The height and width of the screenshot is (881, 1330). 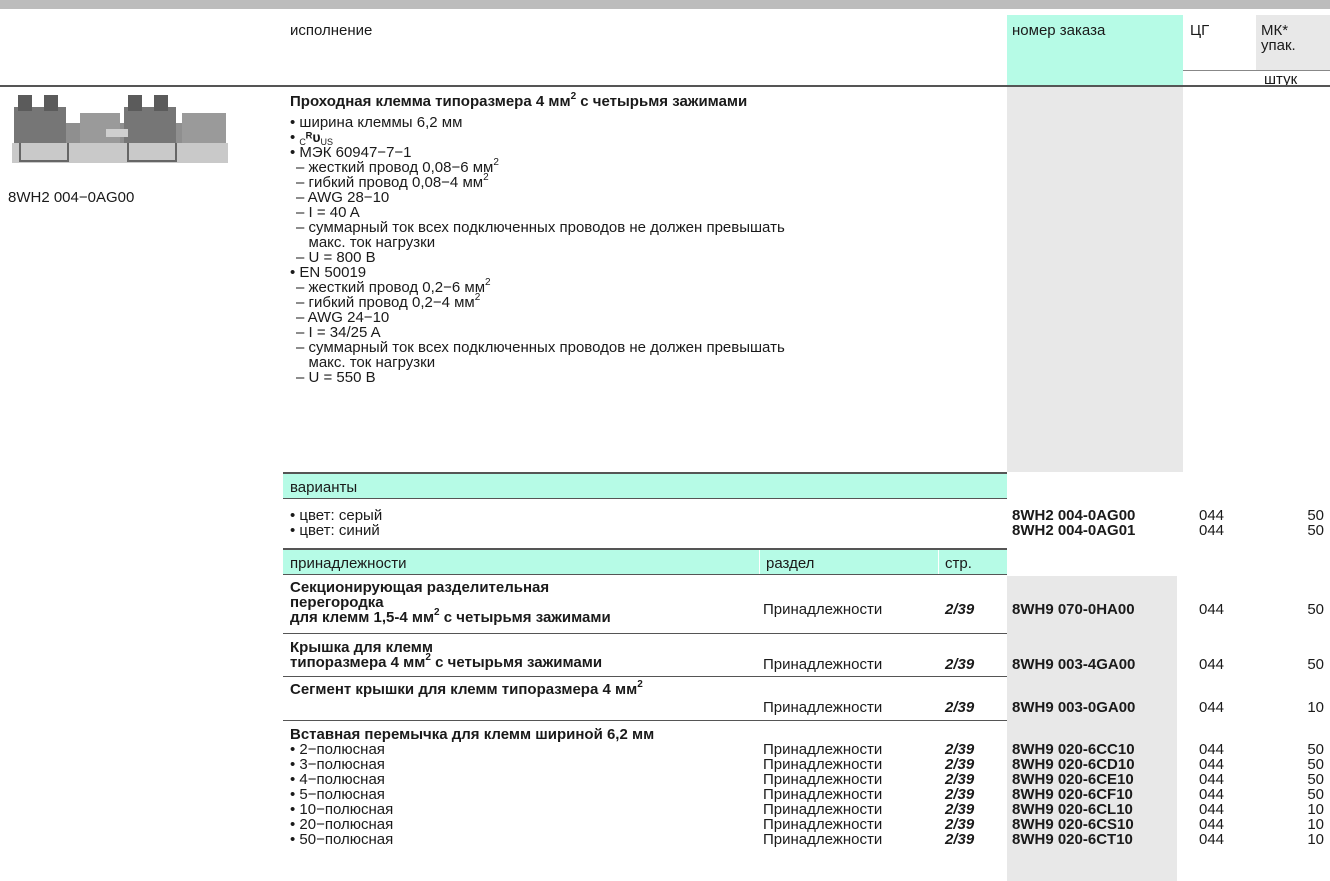 I want to click on variant-order-number: 8WH2 004-0AG00, so click(x=1073, y=515).